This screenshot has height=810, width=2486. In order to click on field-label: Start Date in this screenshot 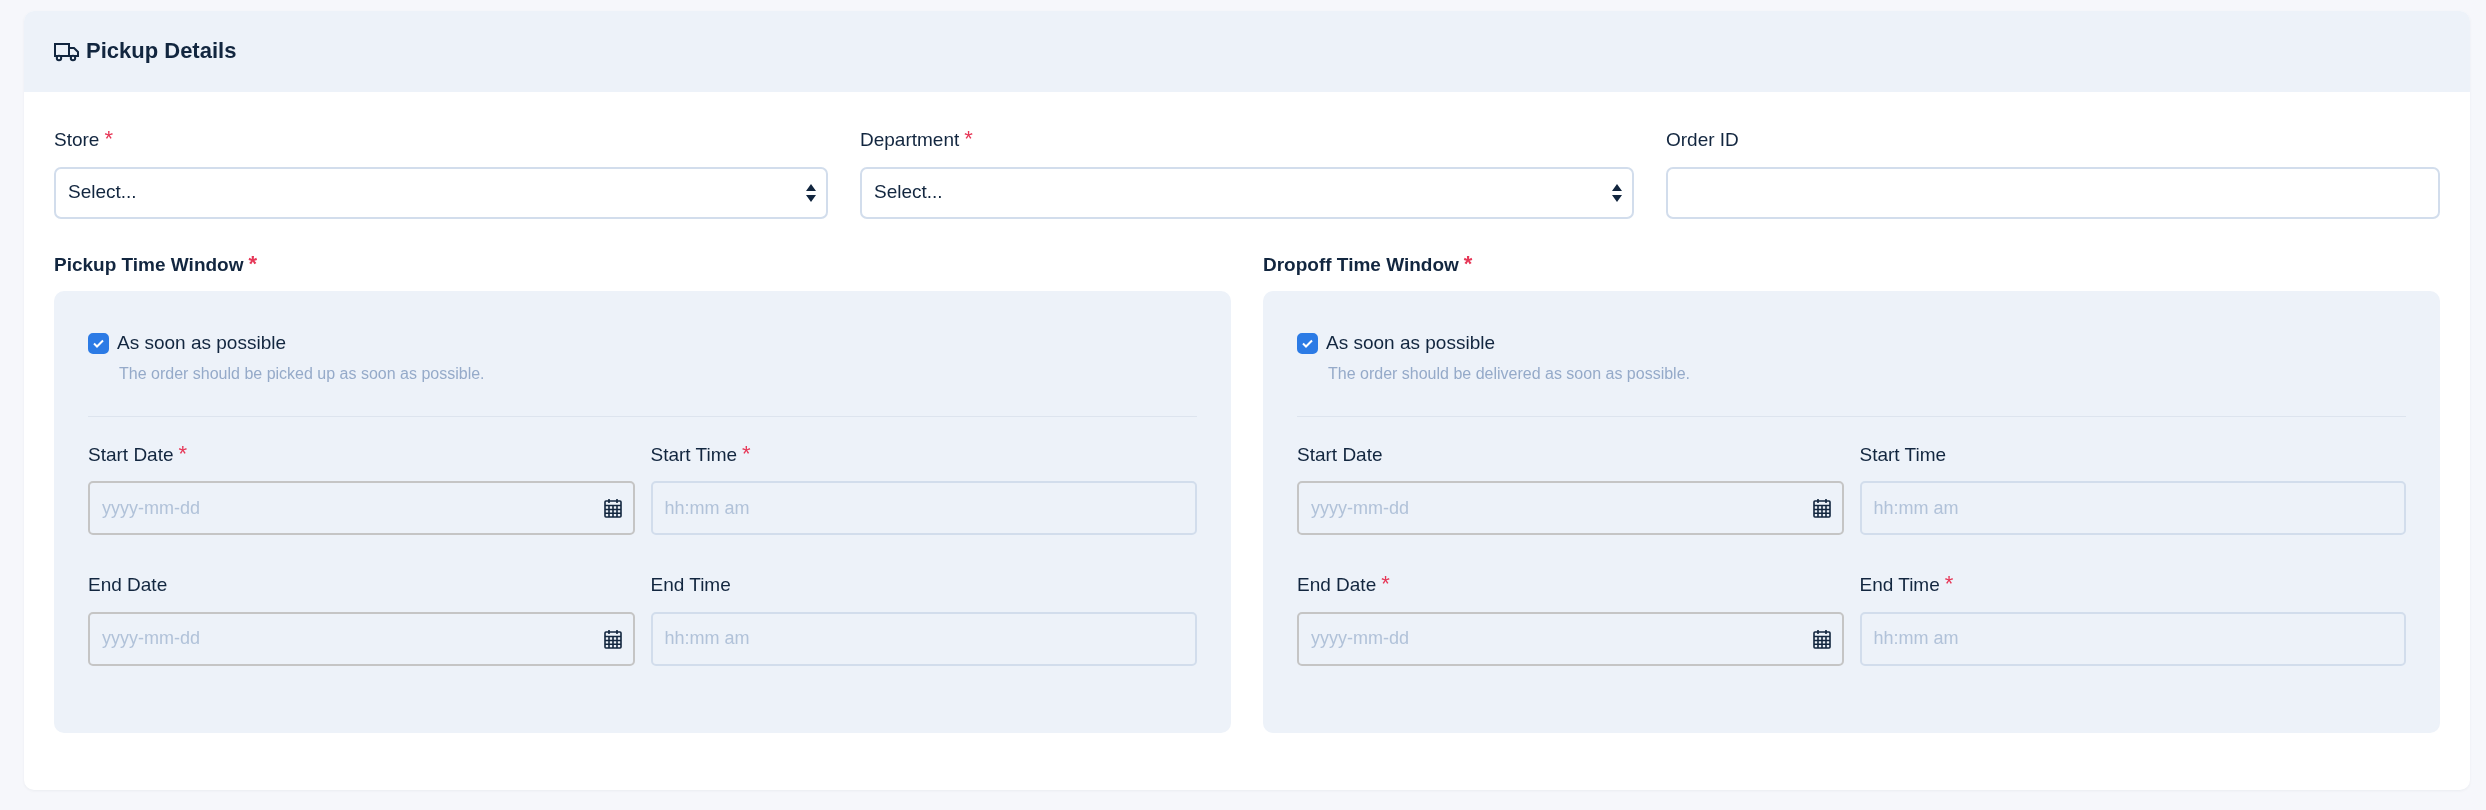, I will do `click(1340, 454)`.